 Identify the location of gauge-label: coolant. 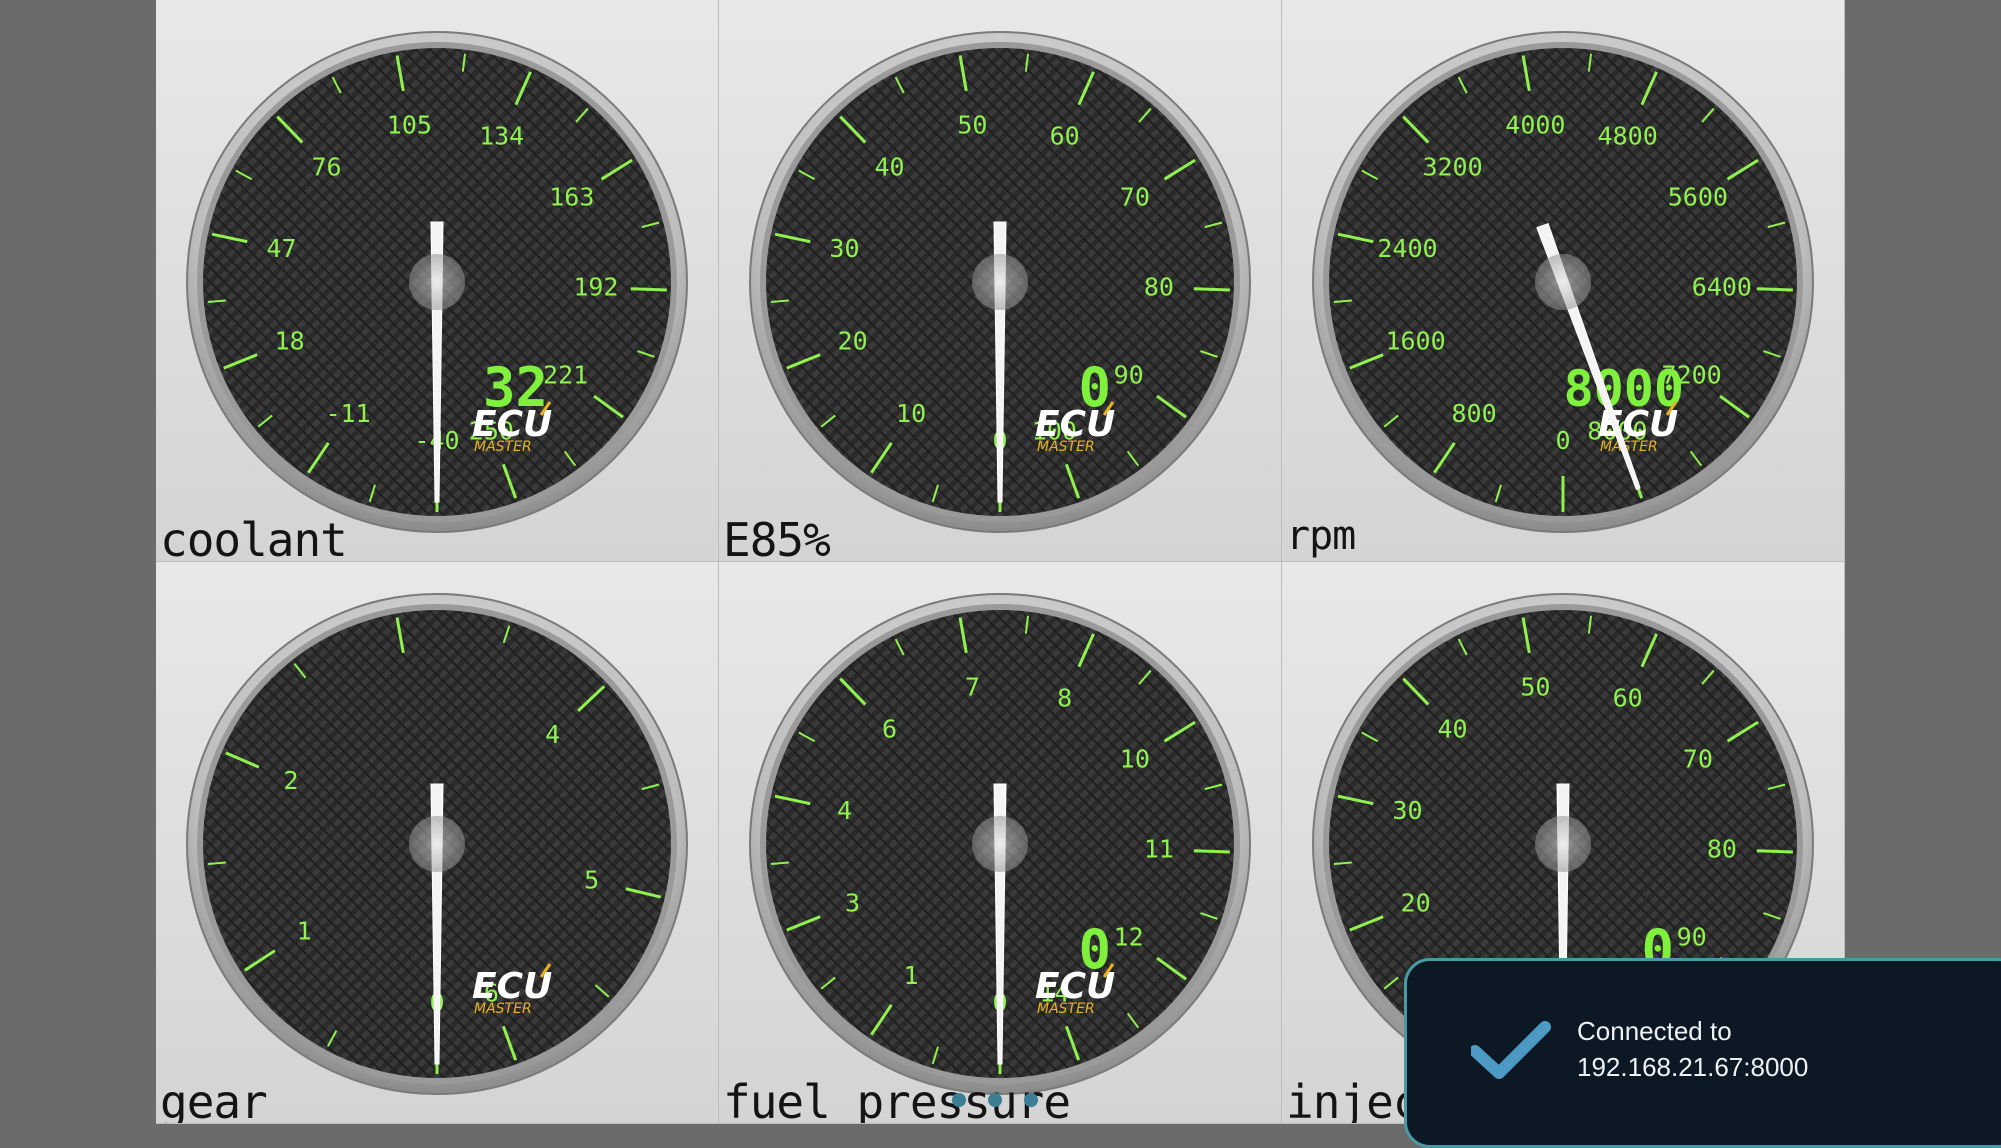
(254, 537).